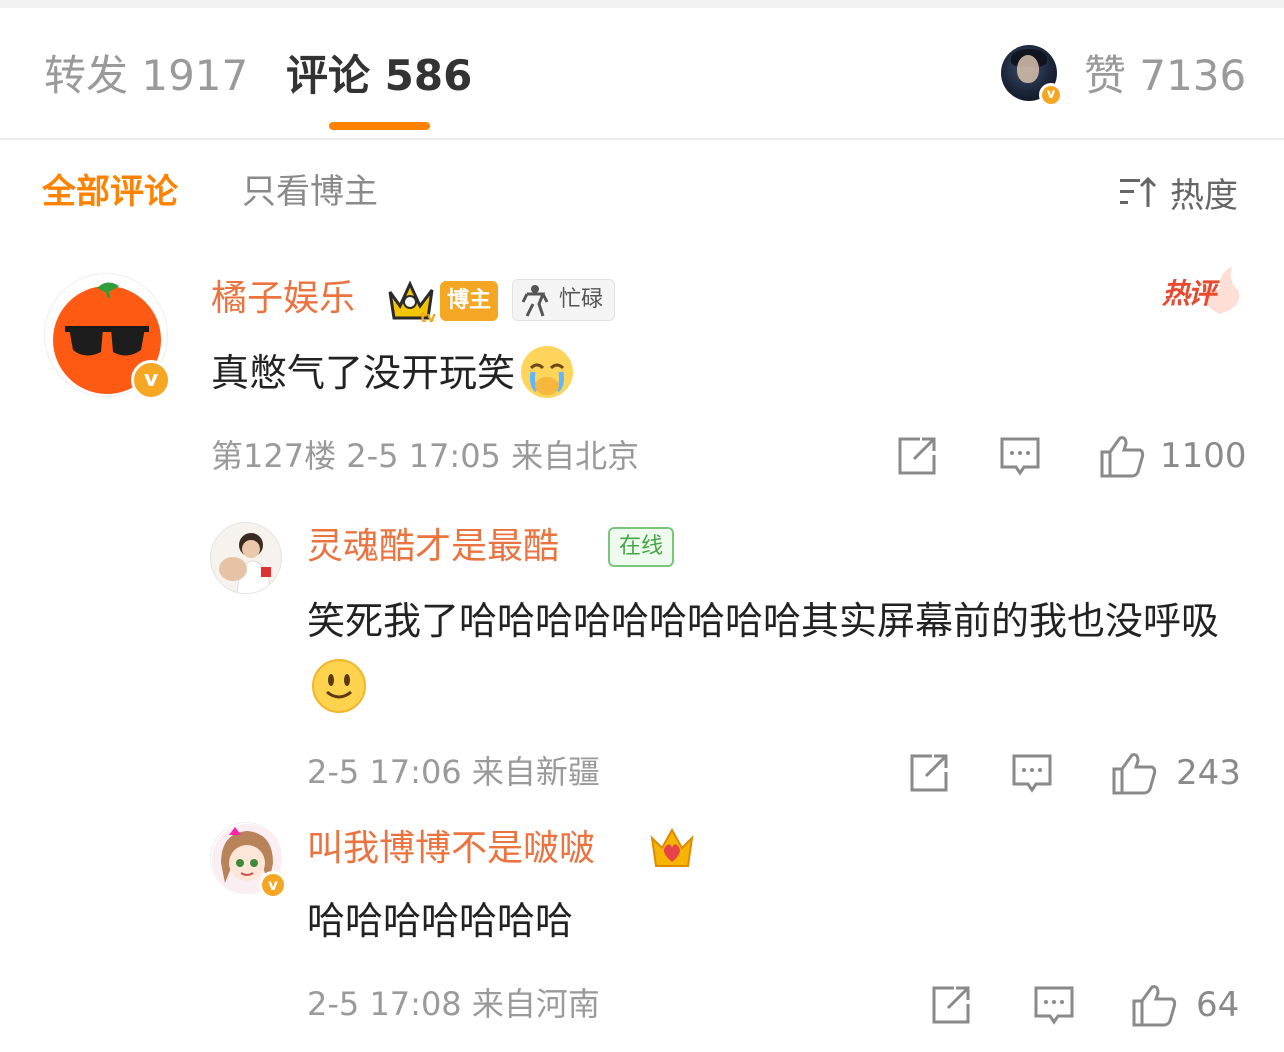 This screenshot has height=1052, width=1284. What do you see at coordinates (412, 302) in the screenshot?
I see `crown-tv-icon: tv` at bounding box center [412, 302].